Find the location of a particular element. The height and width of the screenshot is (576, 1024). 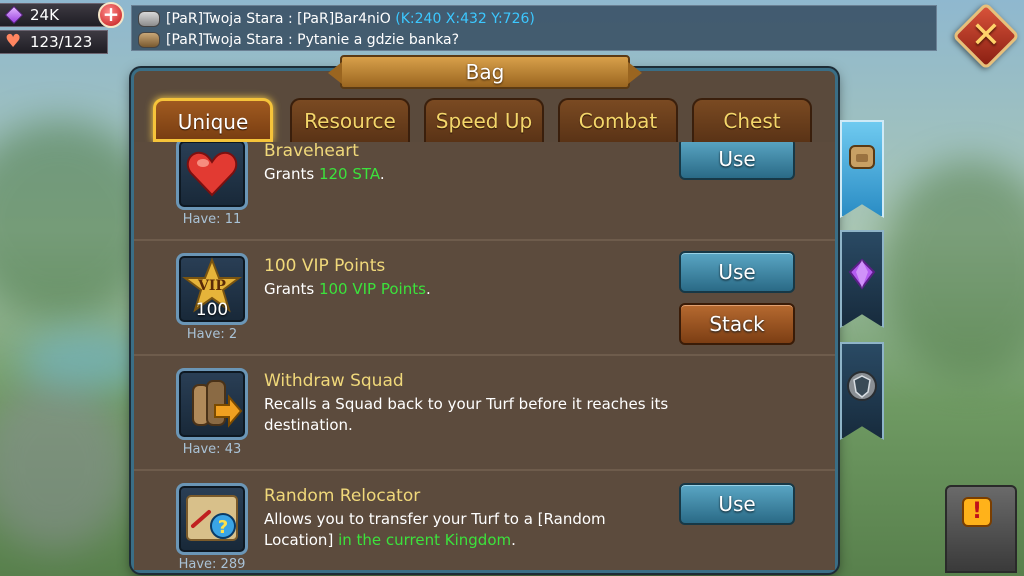

background-building is located at coordinates (65, 465).